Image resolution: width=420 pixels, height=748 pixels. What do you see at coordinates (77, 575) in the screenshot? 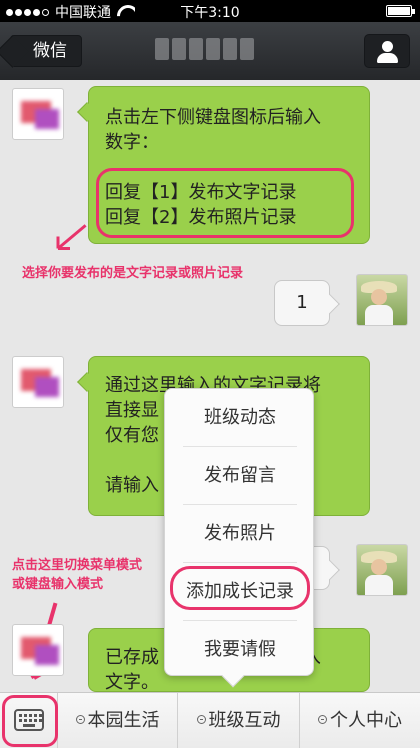
I see `annotation-switch-mode: 点击这里切换菜单模式 或键盘输入模式` at bounding box center [77, 575].